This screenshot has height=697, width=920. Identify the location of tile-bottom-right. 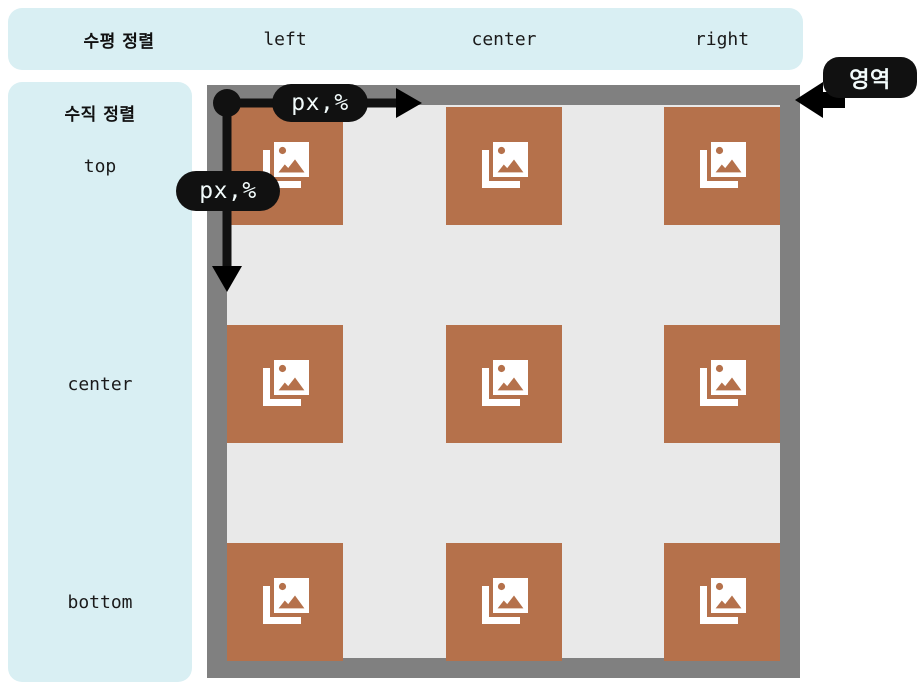
(722, 602).